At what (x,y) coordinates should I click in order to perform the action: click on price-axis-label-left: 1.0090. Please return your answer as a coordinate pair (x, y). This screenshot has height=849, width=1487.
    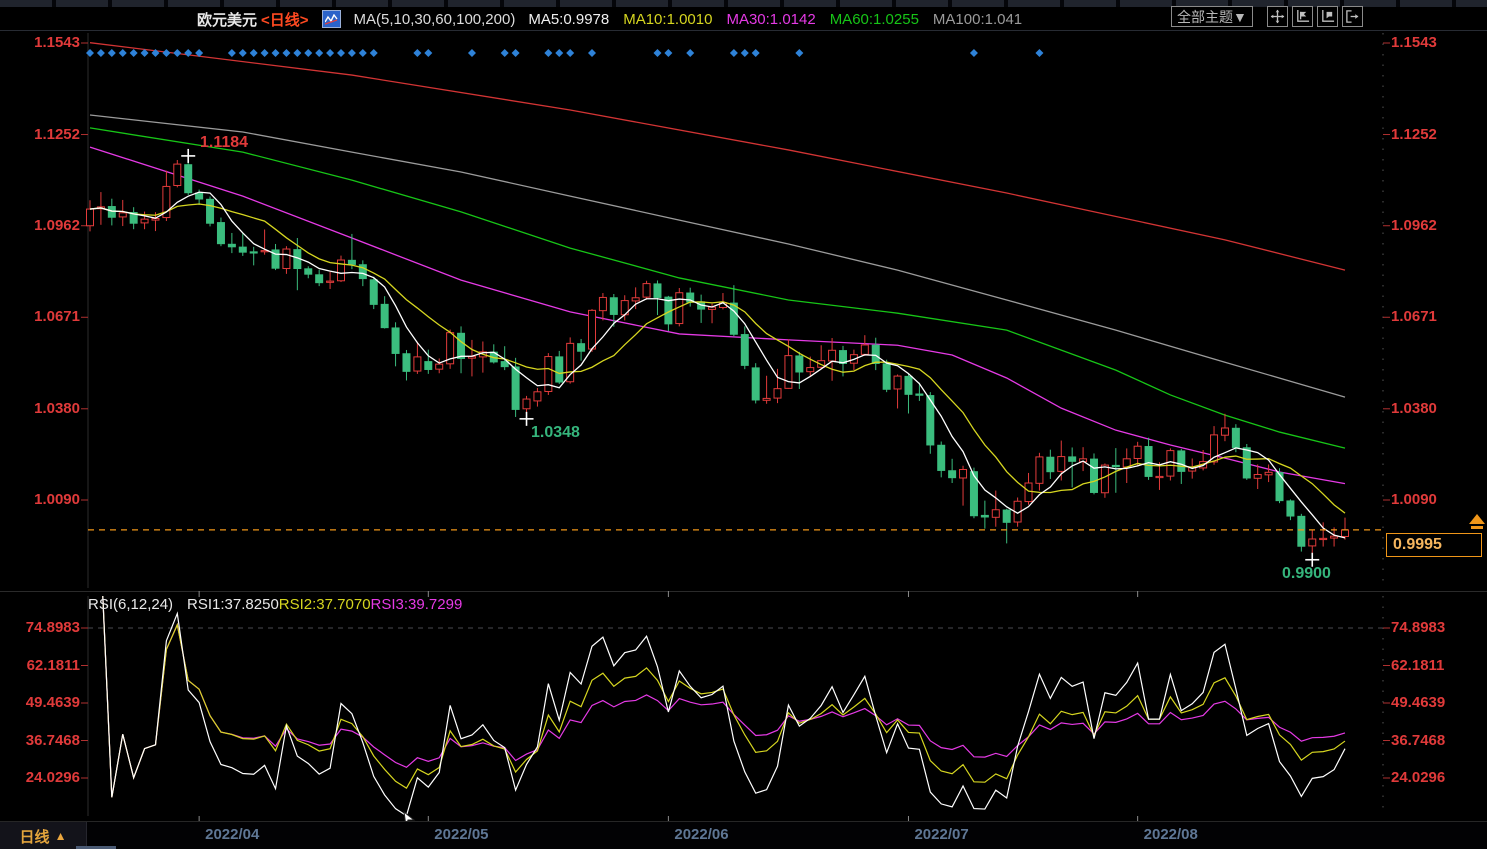
    Looking at the image, I should click on (57, 499).